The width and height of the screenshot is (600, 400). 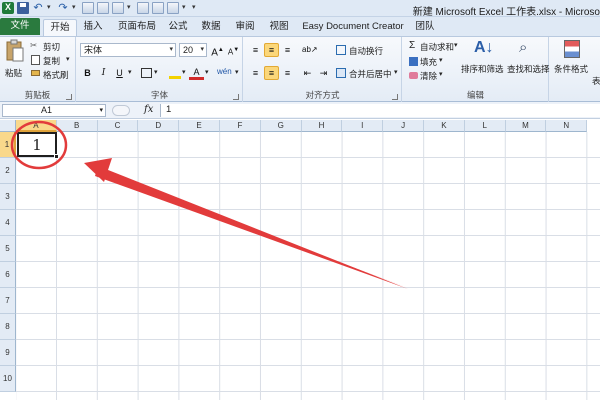 I want to click on row-header-4: 4, so click(x=8, y=223).